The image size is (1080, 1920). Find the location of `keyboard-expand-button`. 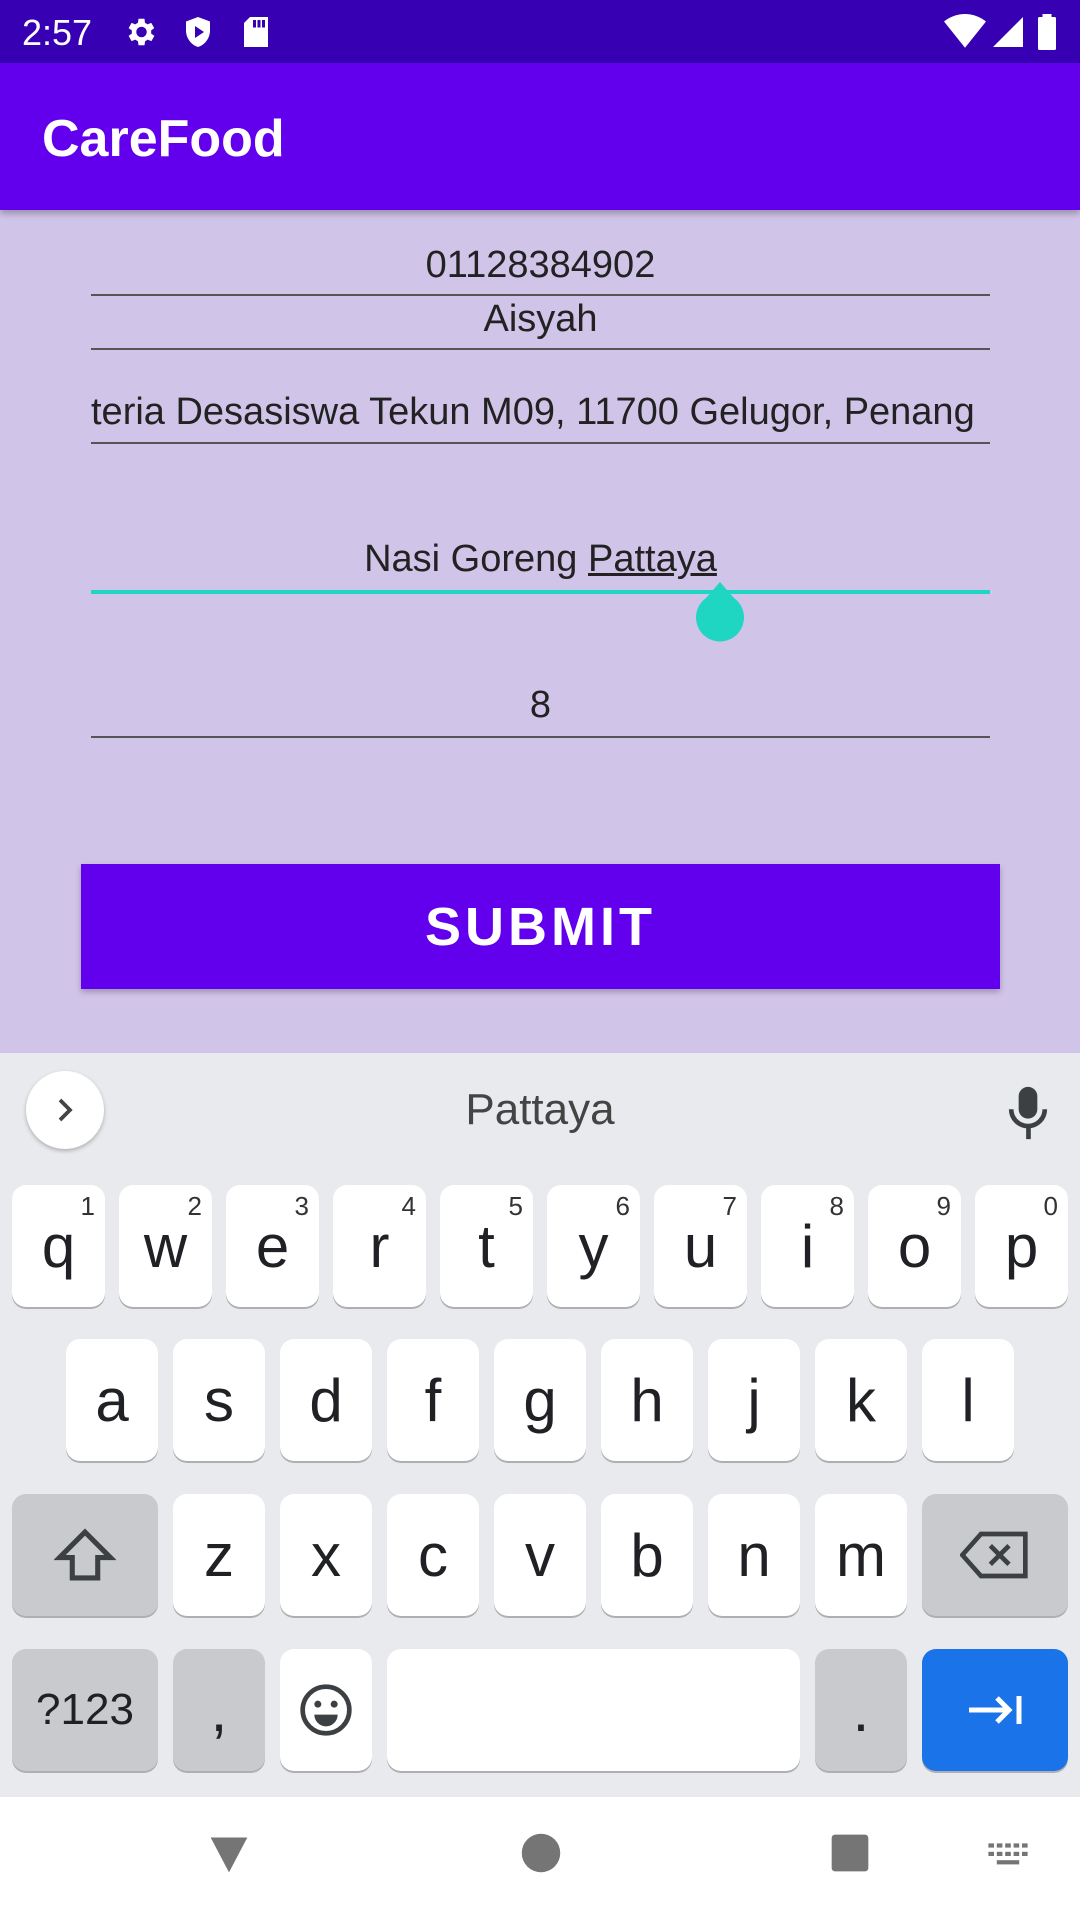

keyboard-expand-button is located at coordinates (65, 1110).